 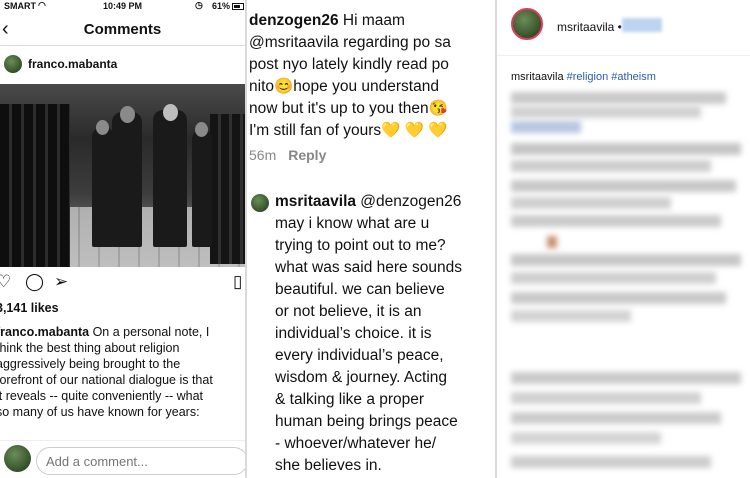 What do you see at coordinates (352, 223) in the screenshot?
I see `reply-line: may i know what are u` at bounding box center [352, 223].